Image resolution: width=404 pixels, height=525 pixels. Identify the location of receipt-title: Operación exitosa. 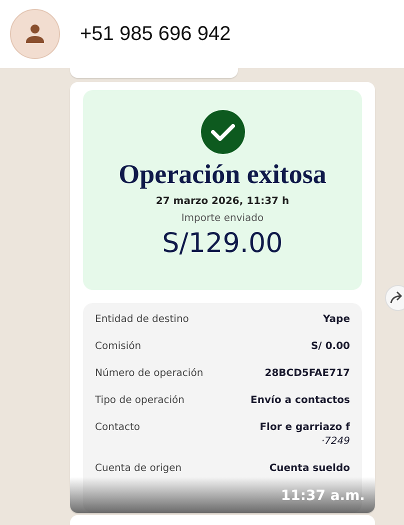
(222, 175).